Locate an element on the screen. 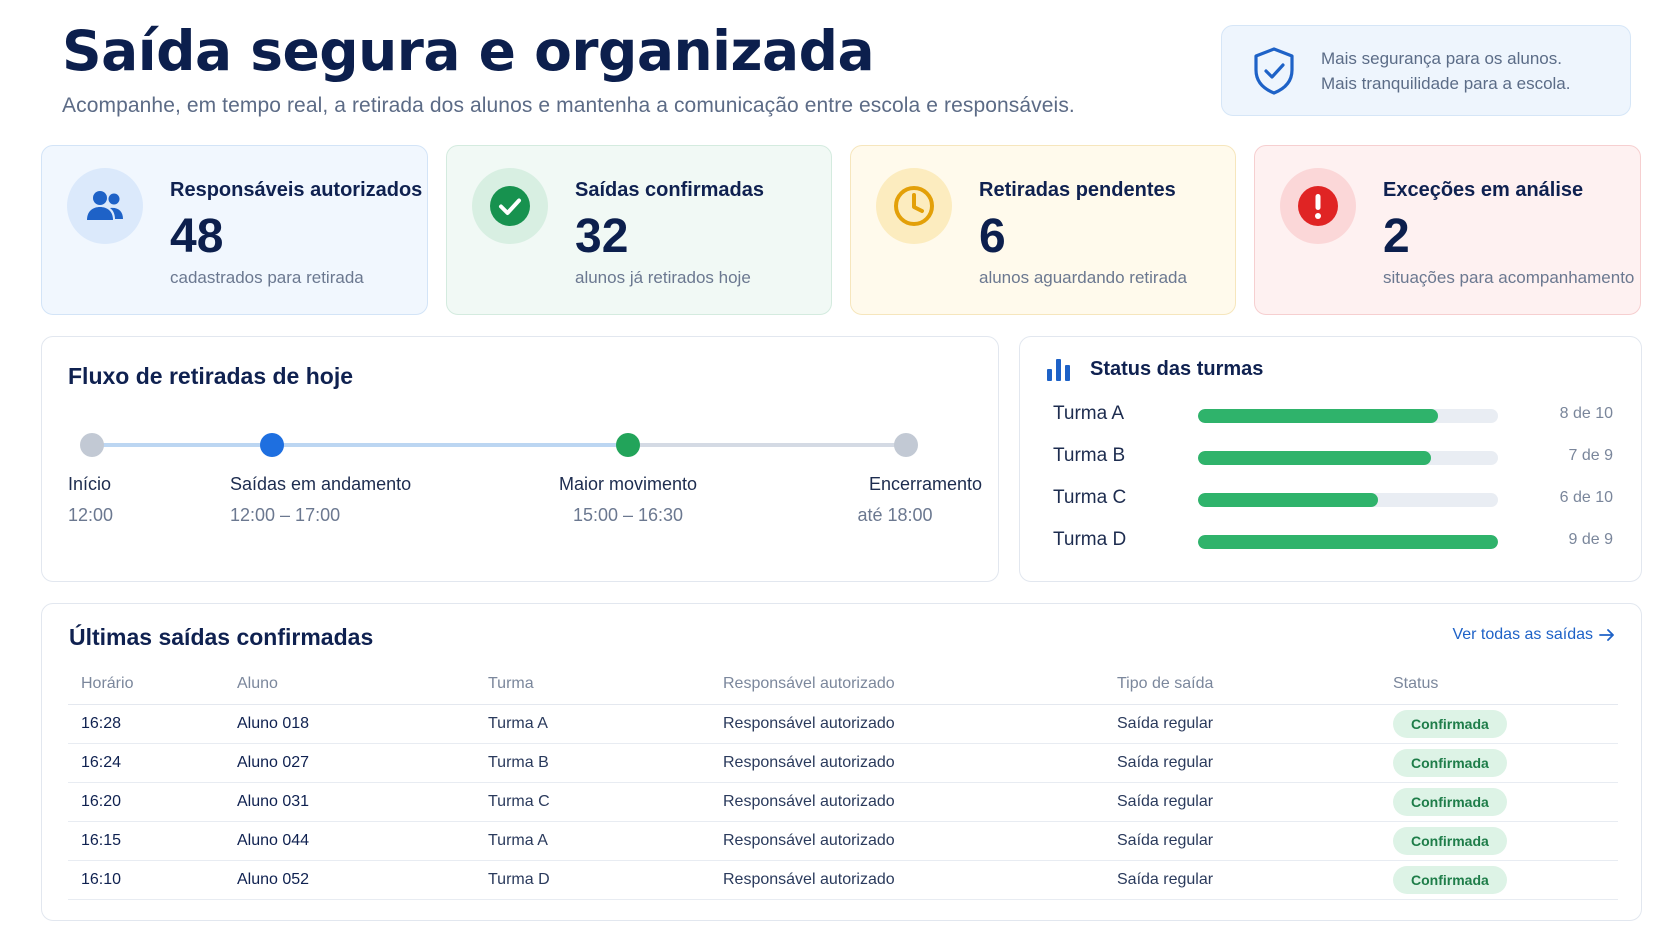 The width and height of the screenshot is (1672, 941). alert-icon is located at coordinates (1318, 206).